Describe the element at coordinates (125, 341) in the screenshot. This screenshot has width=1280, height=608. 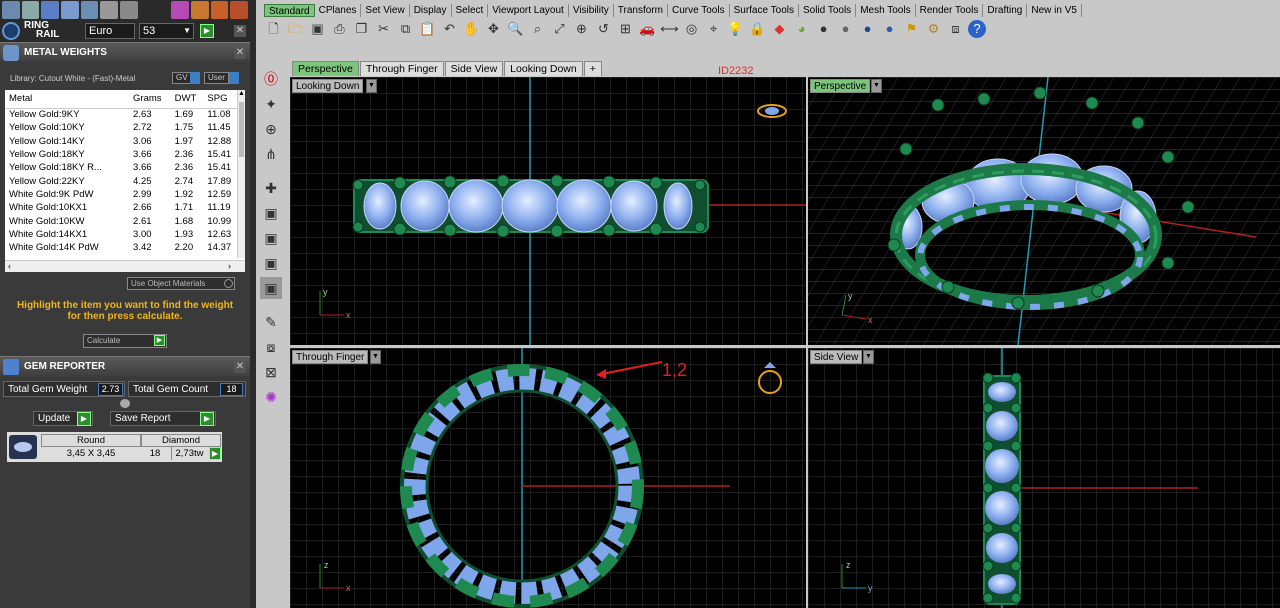
I see `calculate-button: Calculate ▶` at that location.